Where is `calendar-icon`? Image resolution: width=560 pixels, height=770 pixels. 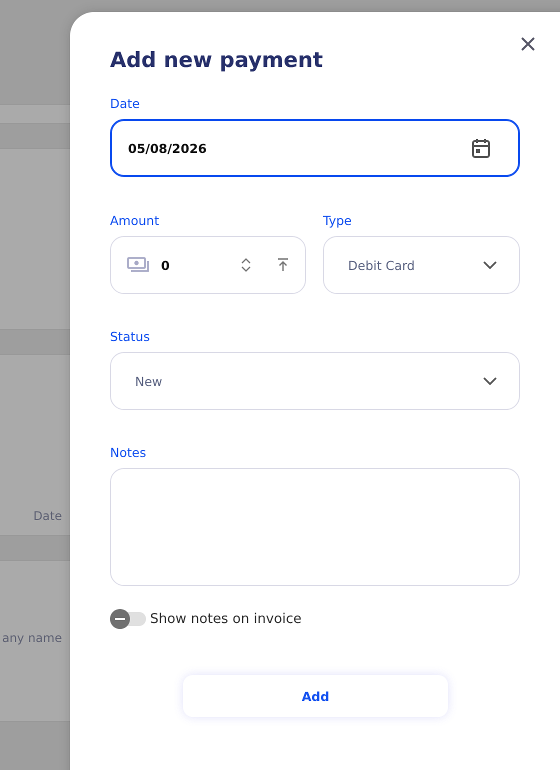
calendar-icon is located at coordinates (481, 148).